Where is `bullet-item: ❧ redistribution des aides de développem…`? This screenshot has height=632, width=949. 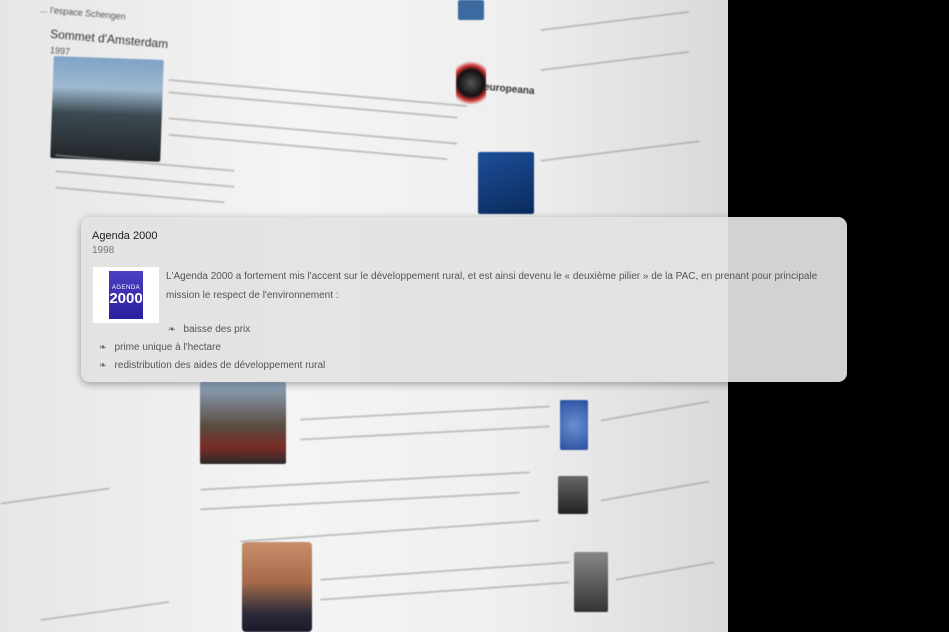 bullet-item: ❧ redistribution des aides de développem… is located at coordinates (212, 365).